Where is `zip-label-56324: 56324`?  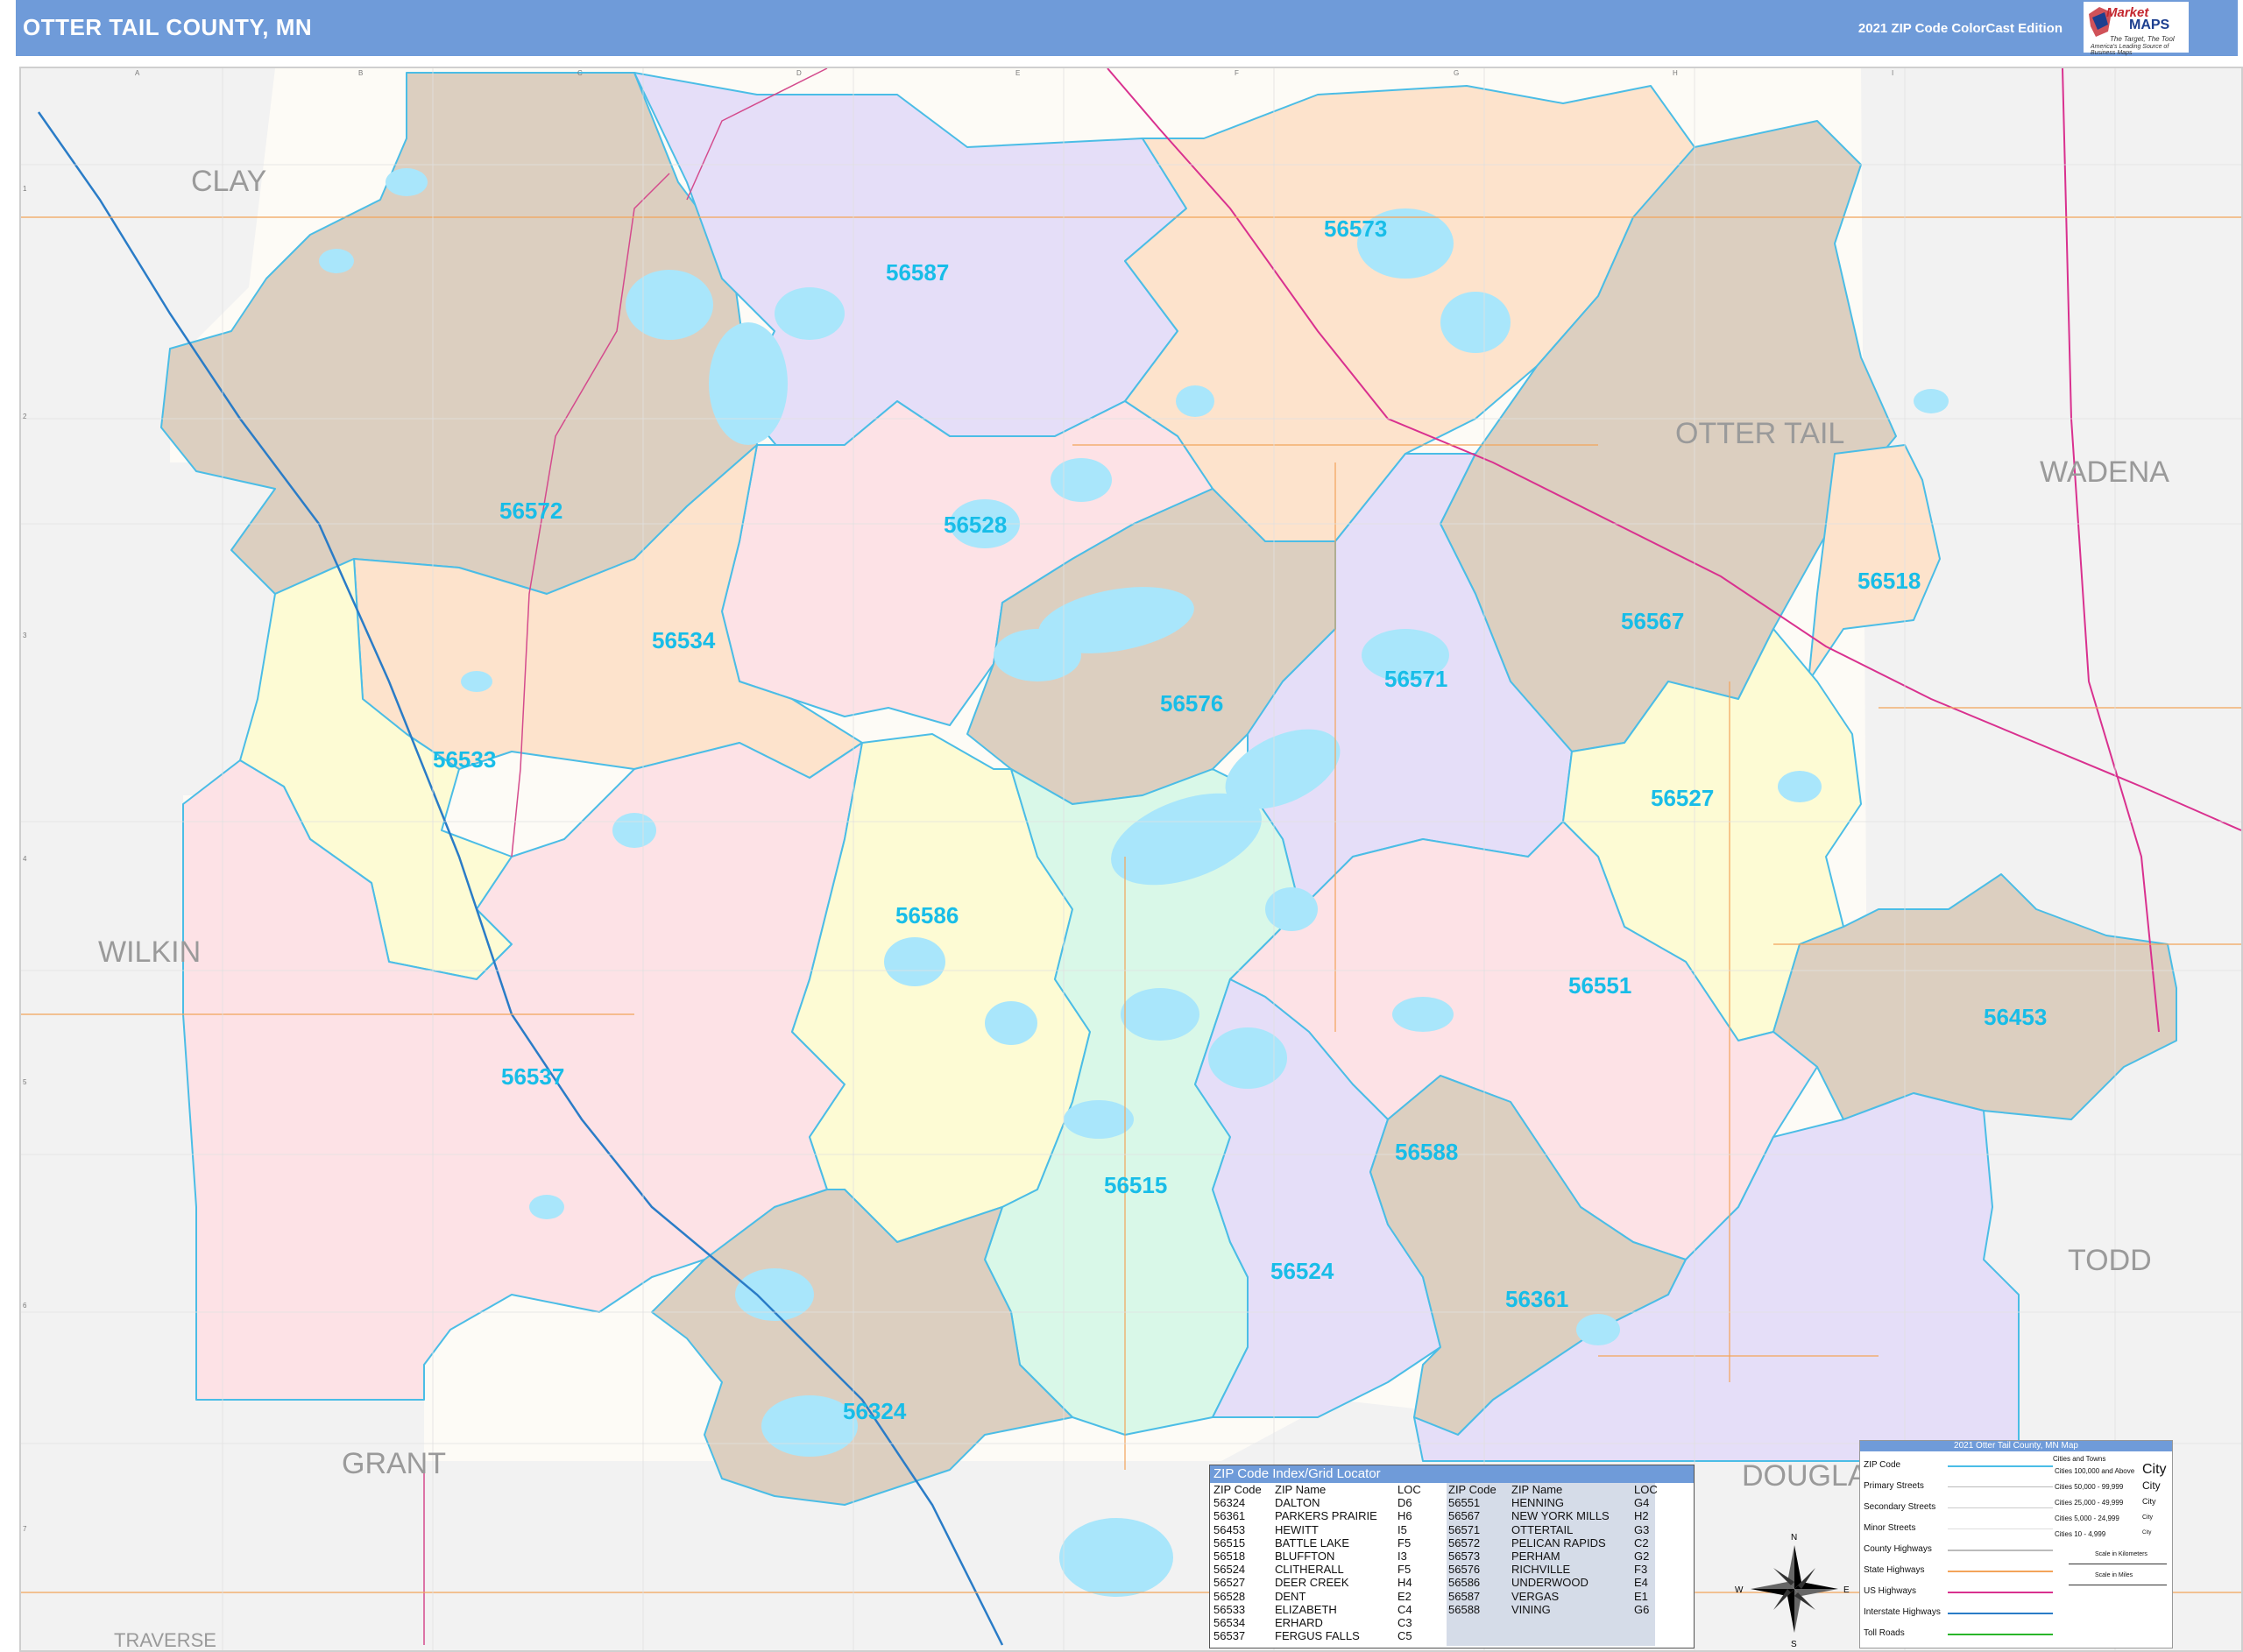
zip-label-56324: 56324 is located at coordinates (875, 1411).